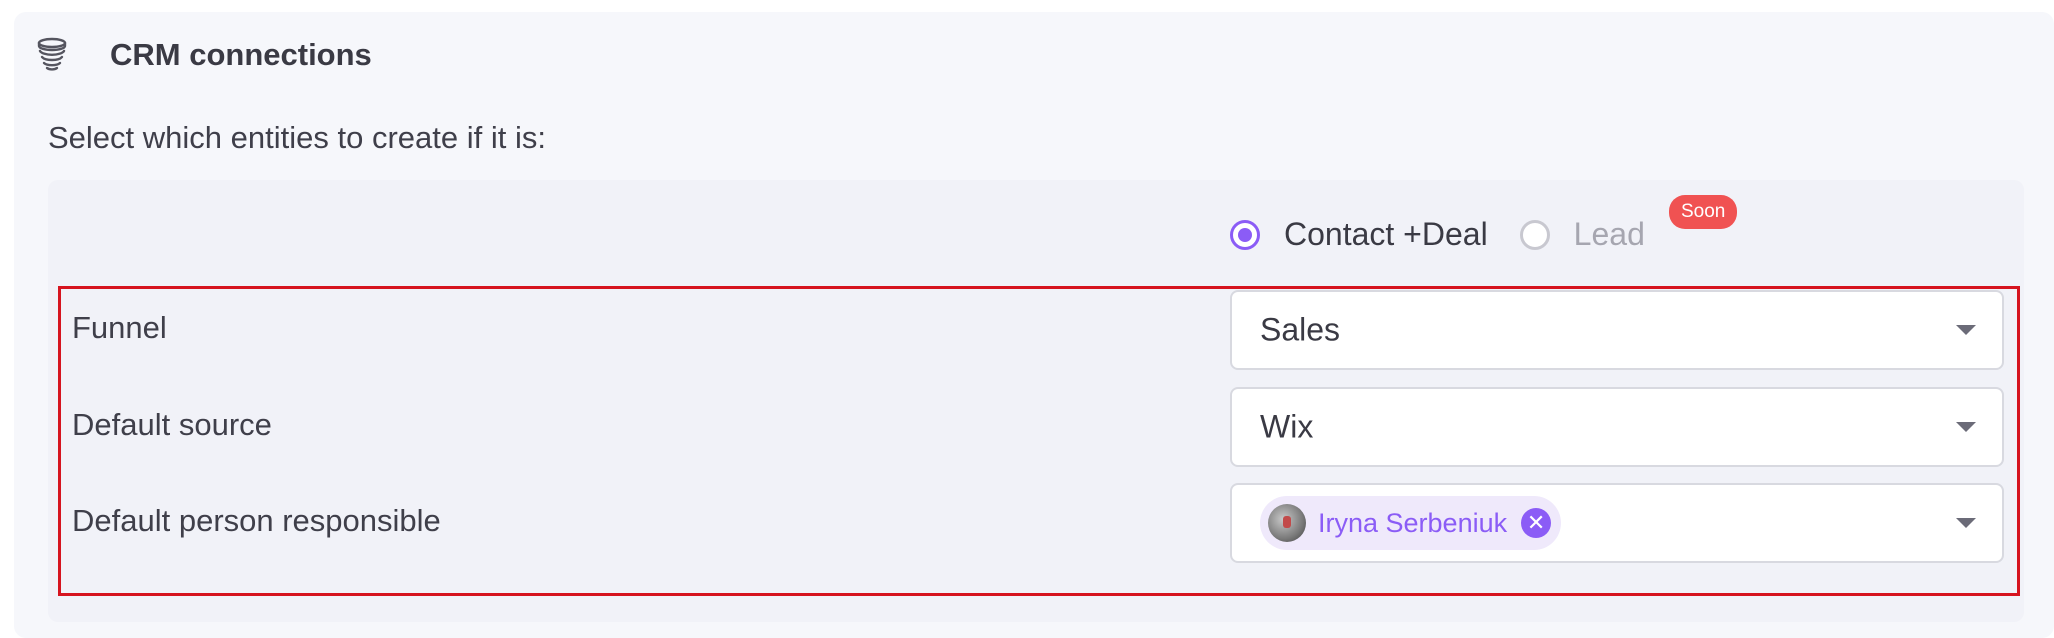  I want to click on section-header: CRM connections, so click(203, 55).